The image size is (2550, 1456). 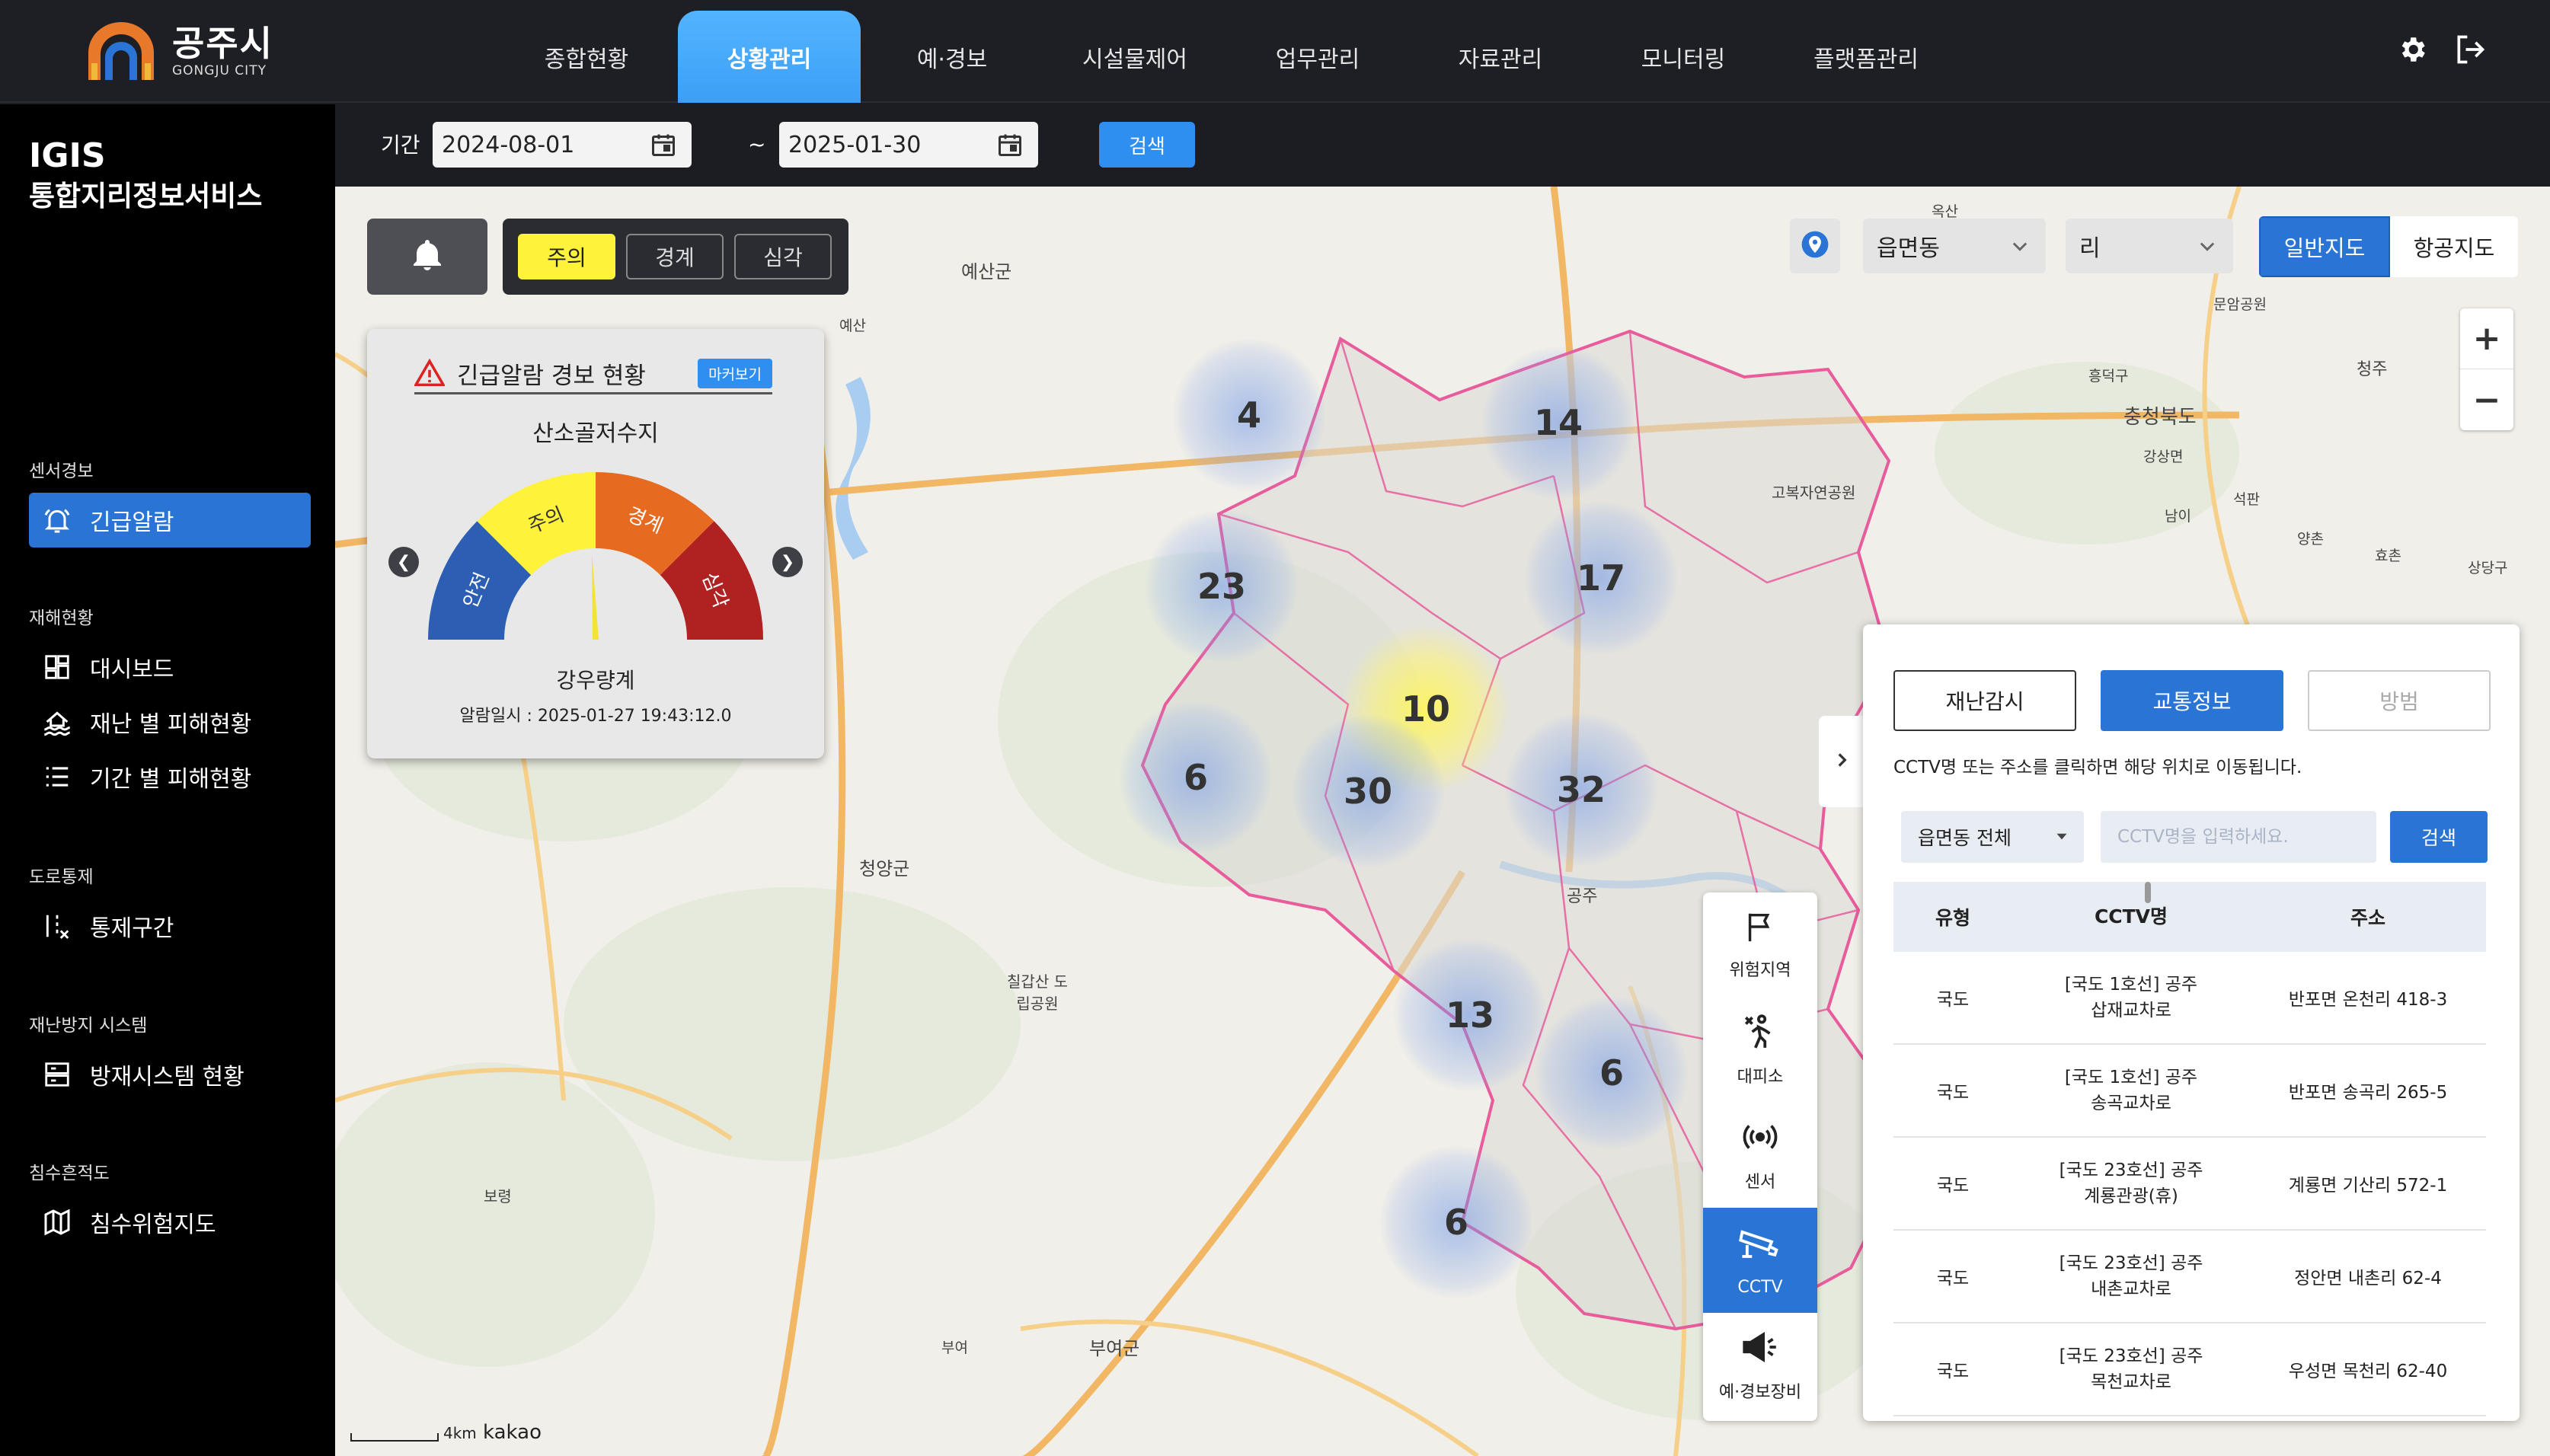 What do you see at coordinates (2367, 918) in the screenshot?
I see `column-header-address: 주소` at bounding box center [2367, 918].